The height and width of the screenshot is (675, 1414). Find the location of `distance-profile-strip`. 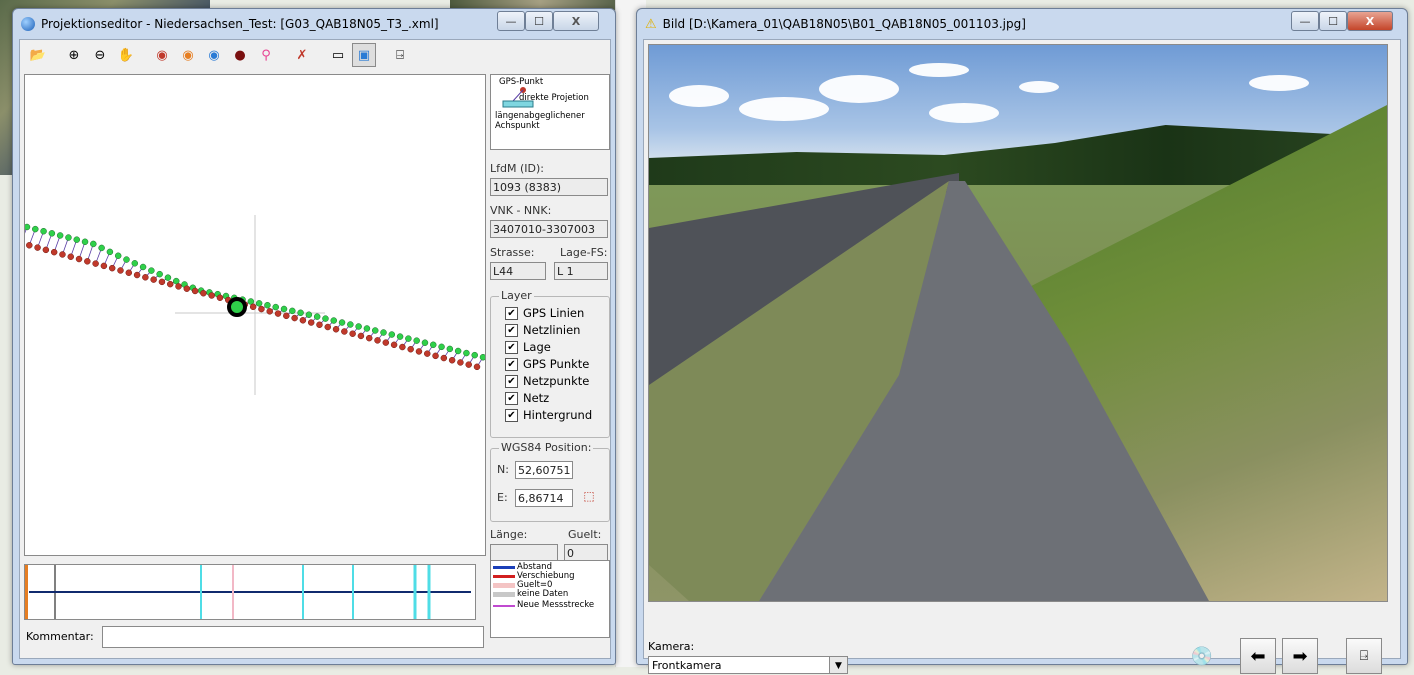

distance-profile-strip is located at coordinates (250, 592).